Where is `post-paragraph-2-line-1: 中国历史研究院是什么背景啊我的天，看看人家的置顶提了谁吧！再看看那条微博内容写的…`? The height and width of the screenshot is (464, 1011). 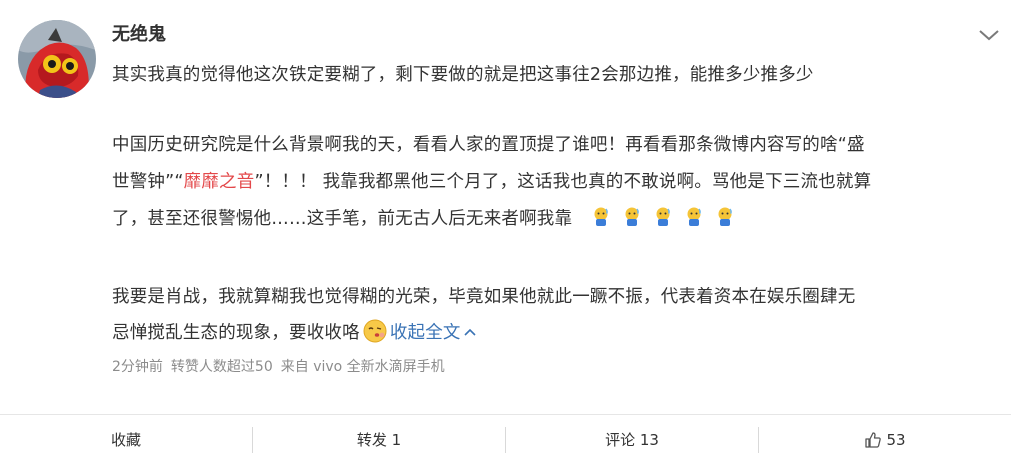
post-paragraph-2-line-1: 中国历史研究院是什么背景啊我的天，看看人家的置顶提了谁吧！再看看那条微博内容写的… is located at coordinates (488, 145).